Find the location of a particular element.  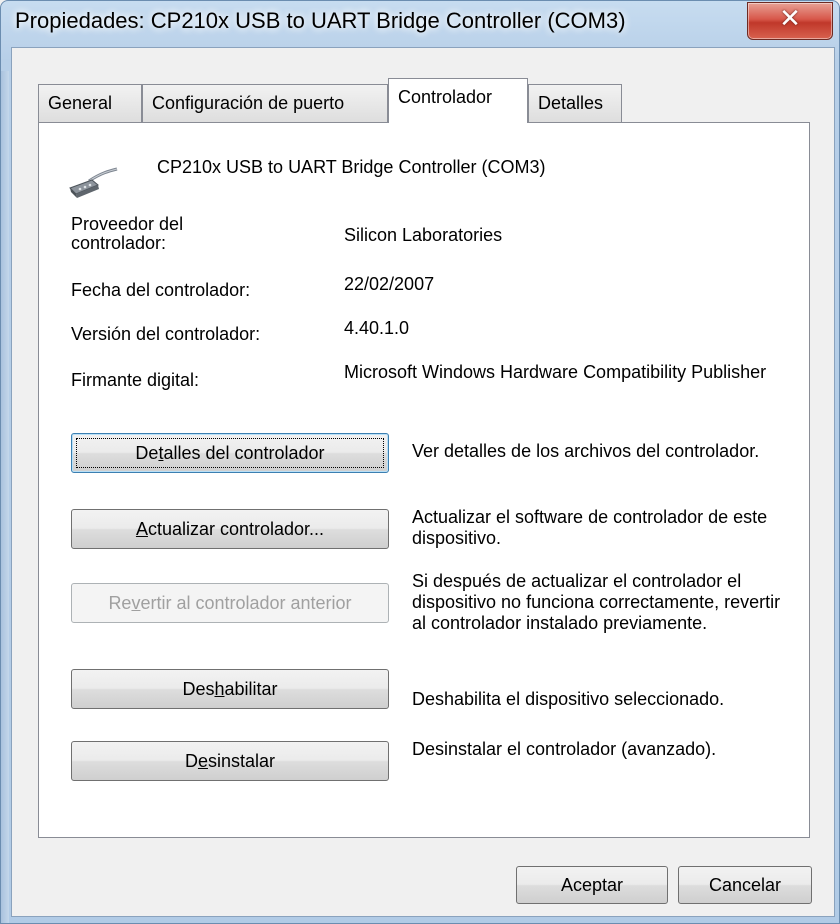

window-frame-edge is located at coordinates (5, 497).